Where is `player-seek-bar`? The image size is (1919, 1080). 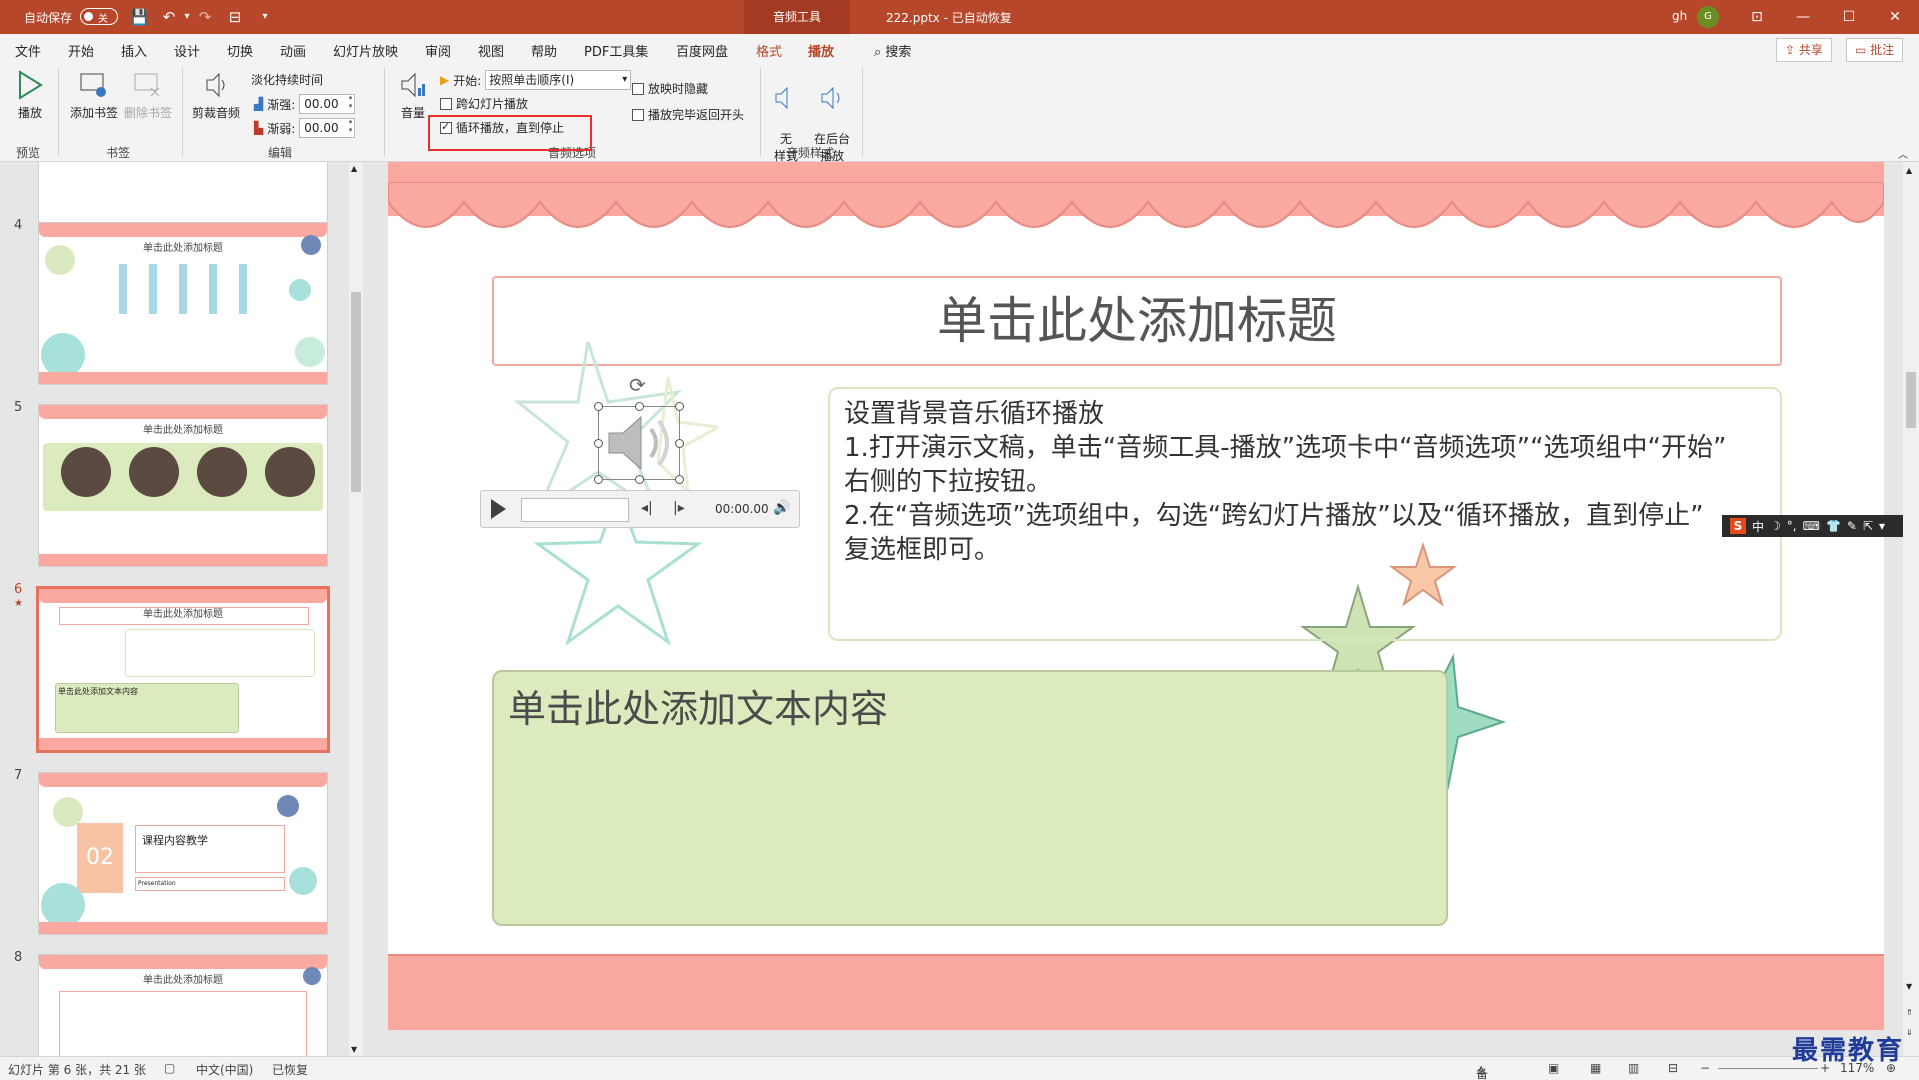 player-seek-bar is located at coordinates (575, 510).